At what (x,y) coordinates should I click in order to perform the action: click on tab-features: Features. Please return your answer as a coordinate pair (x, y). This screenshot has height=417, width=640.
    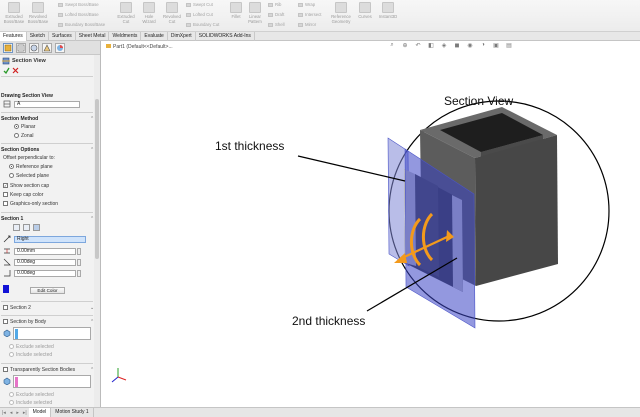
    Looking at the image, I should click on (13, 36).